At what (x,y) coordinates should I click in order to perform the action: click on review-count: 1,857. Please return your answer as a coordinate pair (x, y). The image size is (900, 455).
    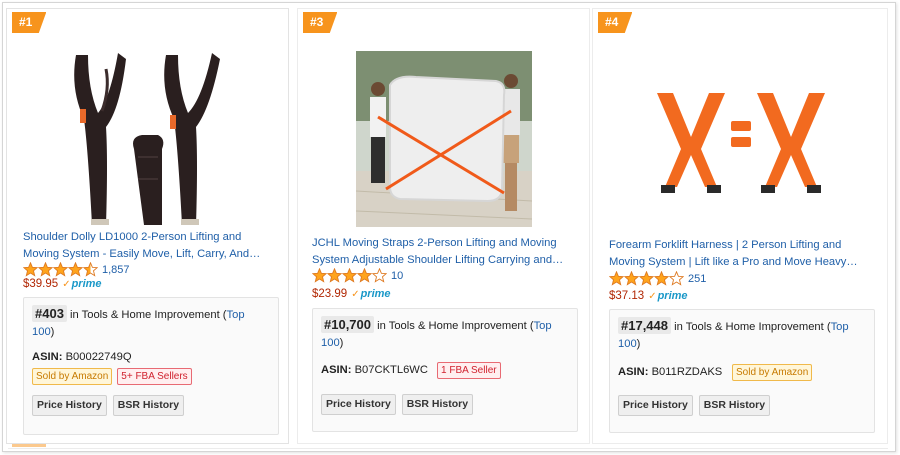
    Looking at the image, I should click on (116, 270).